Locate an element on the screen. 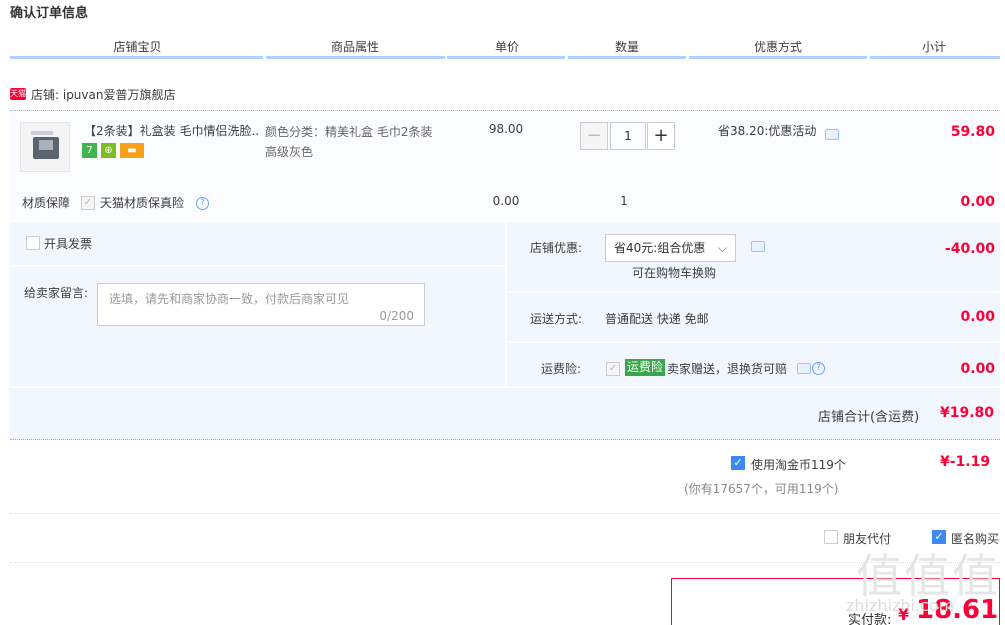 This screenshot has height=625, width=1005. shipping-label: 运送方式: is located at coordinates (556, 319).